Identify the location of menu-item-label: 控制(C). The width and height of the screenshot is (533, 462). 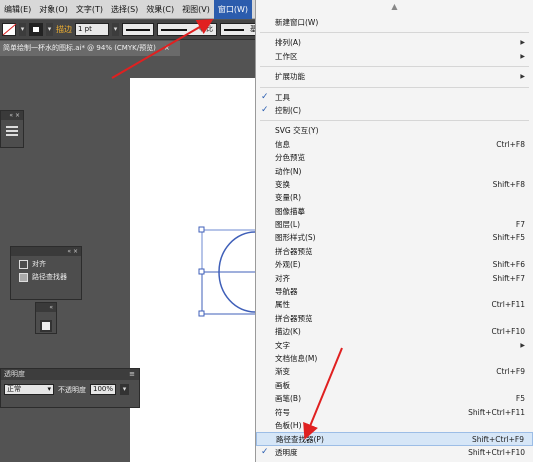
(288, 110).